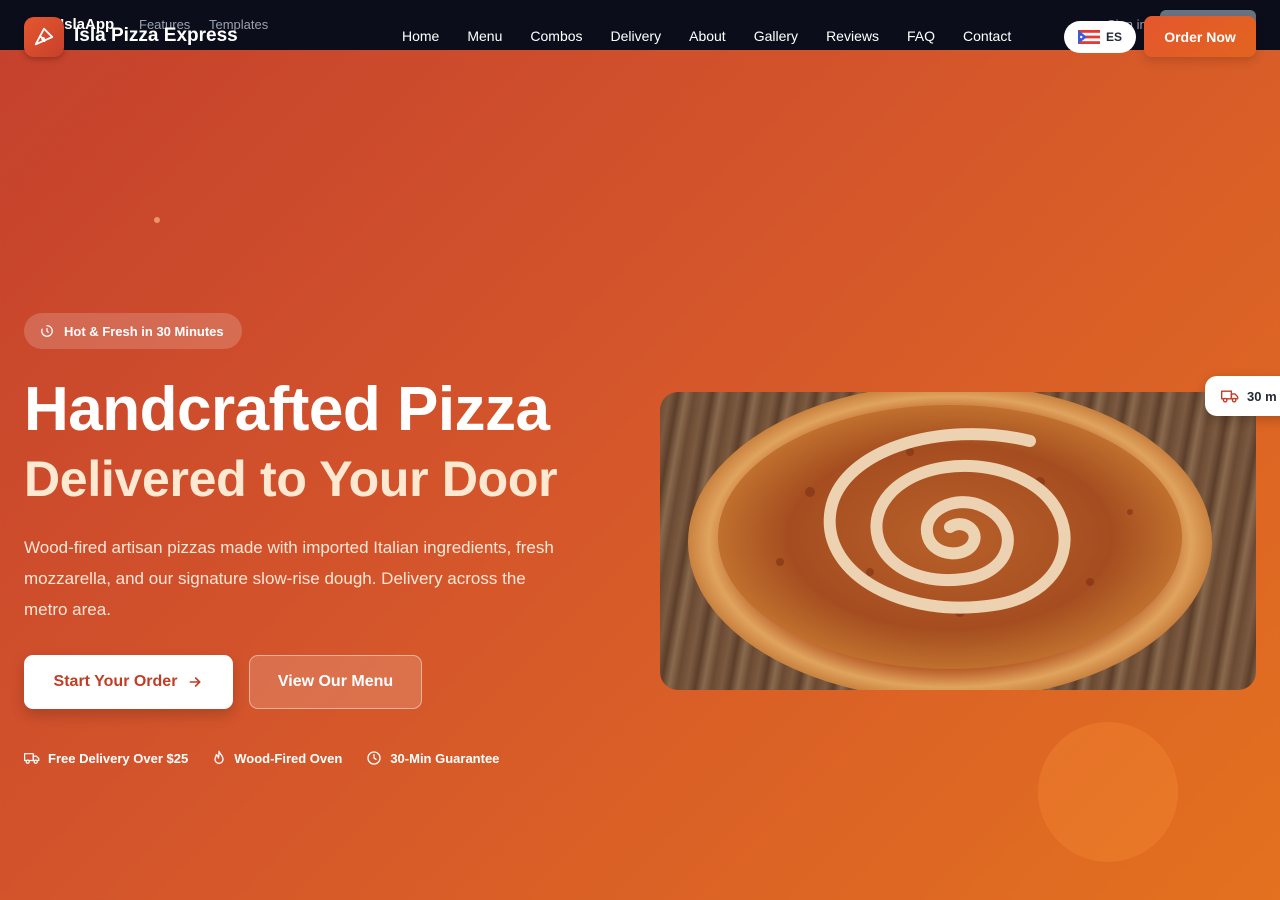 The height and width of the screenshot is (900, 1280). I want to click on view-menu-button: View Our Menu, so click(335, 682).